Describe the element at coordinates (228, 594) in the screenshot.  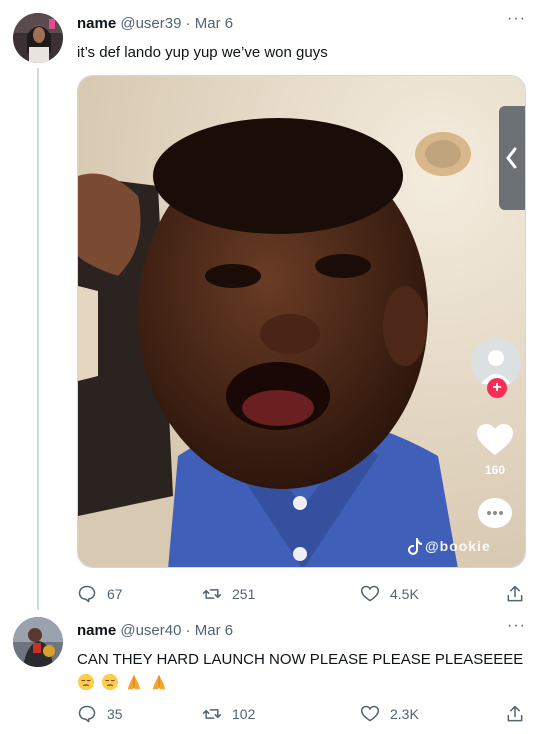
I see `retweet-button: 251` at that location.